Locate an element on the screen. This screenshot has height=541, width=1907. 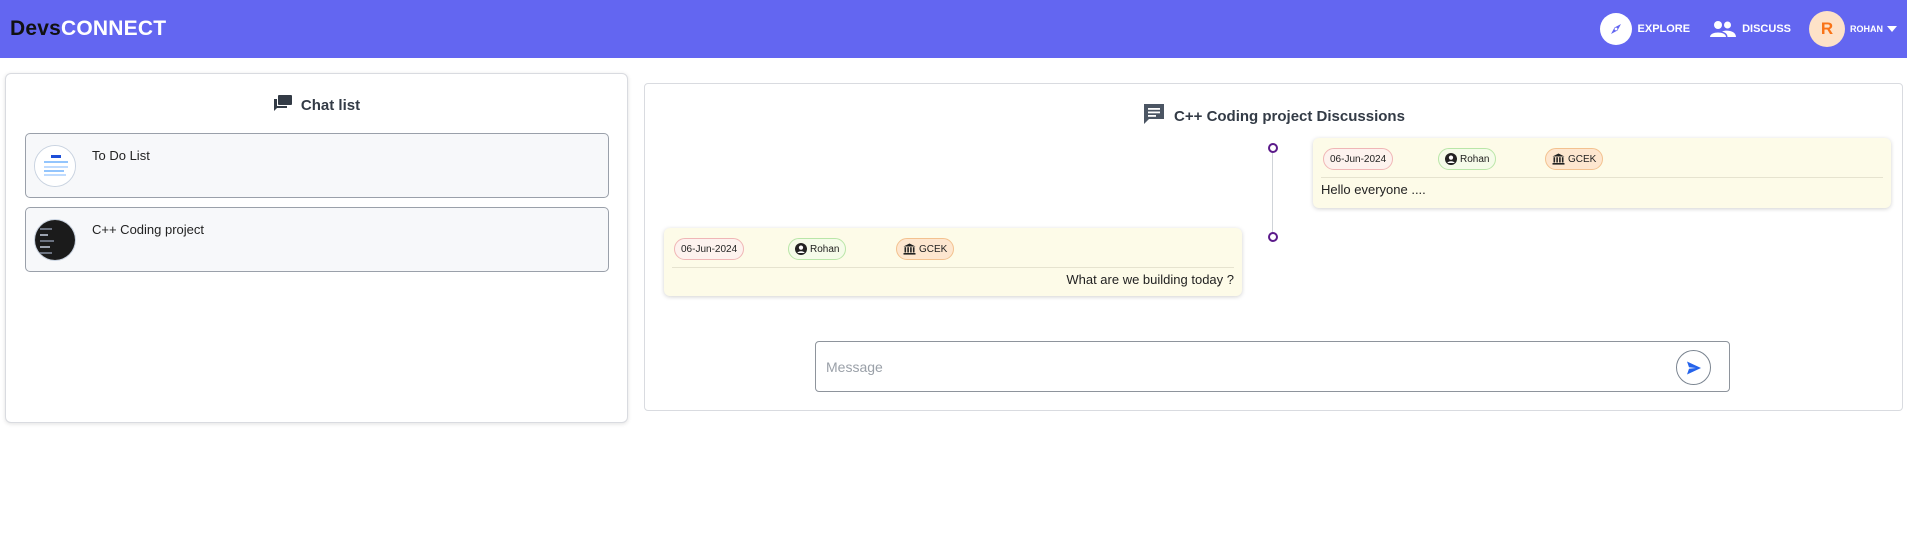
nav-right: EXPLORE DISCUSS R ROHAN is located at coordinates (1739, 29).